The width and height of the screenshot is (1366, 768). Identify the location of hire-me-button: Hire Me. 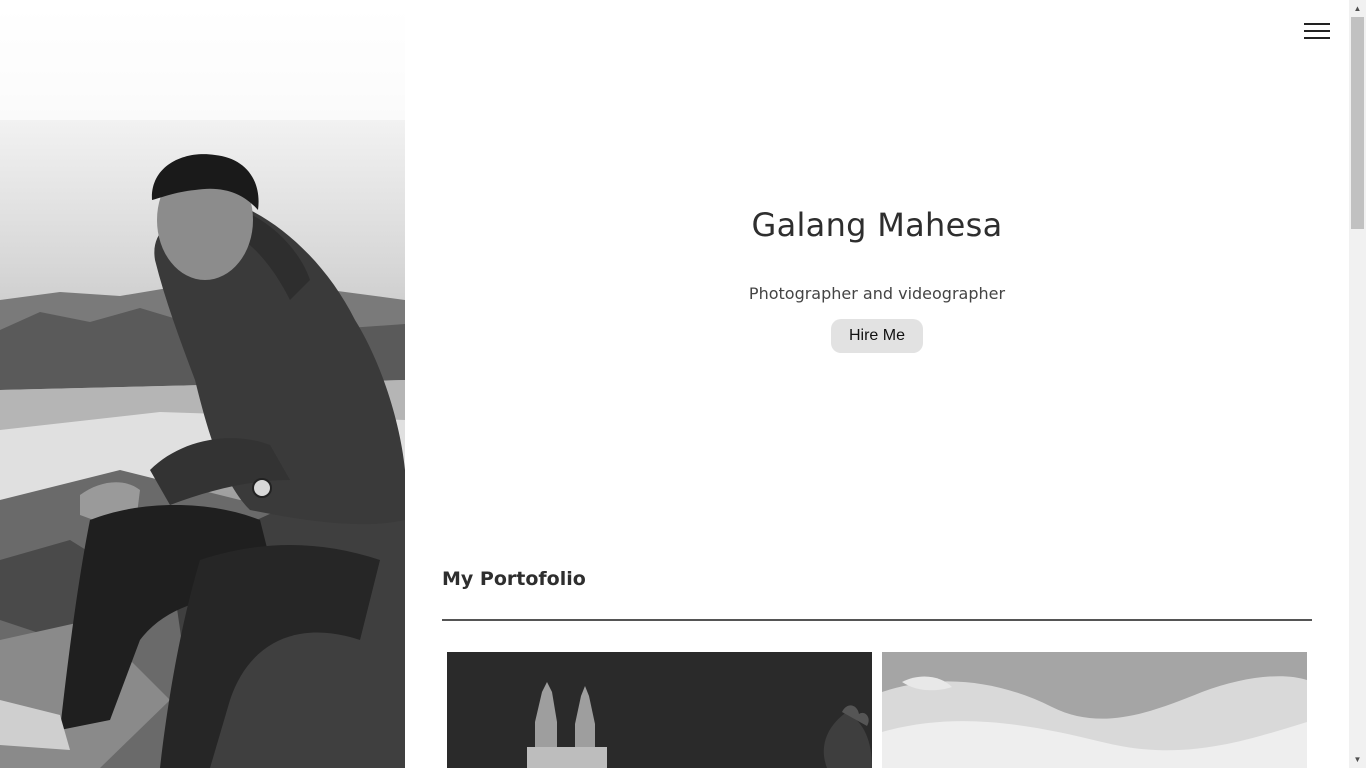
(877, 336).